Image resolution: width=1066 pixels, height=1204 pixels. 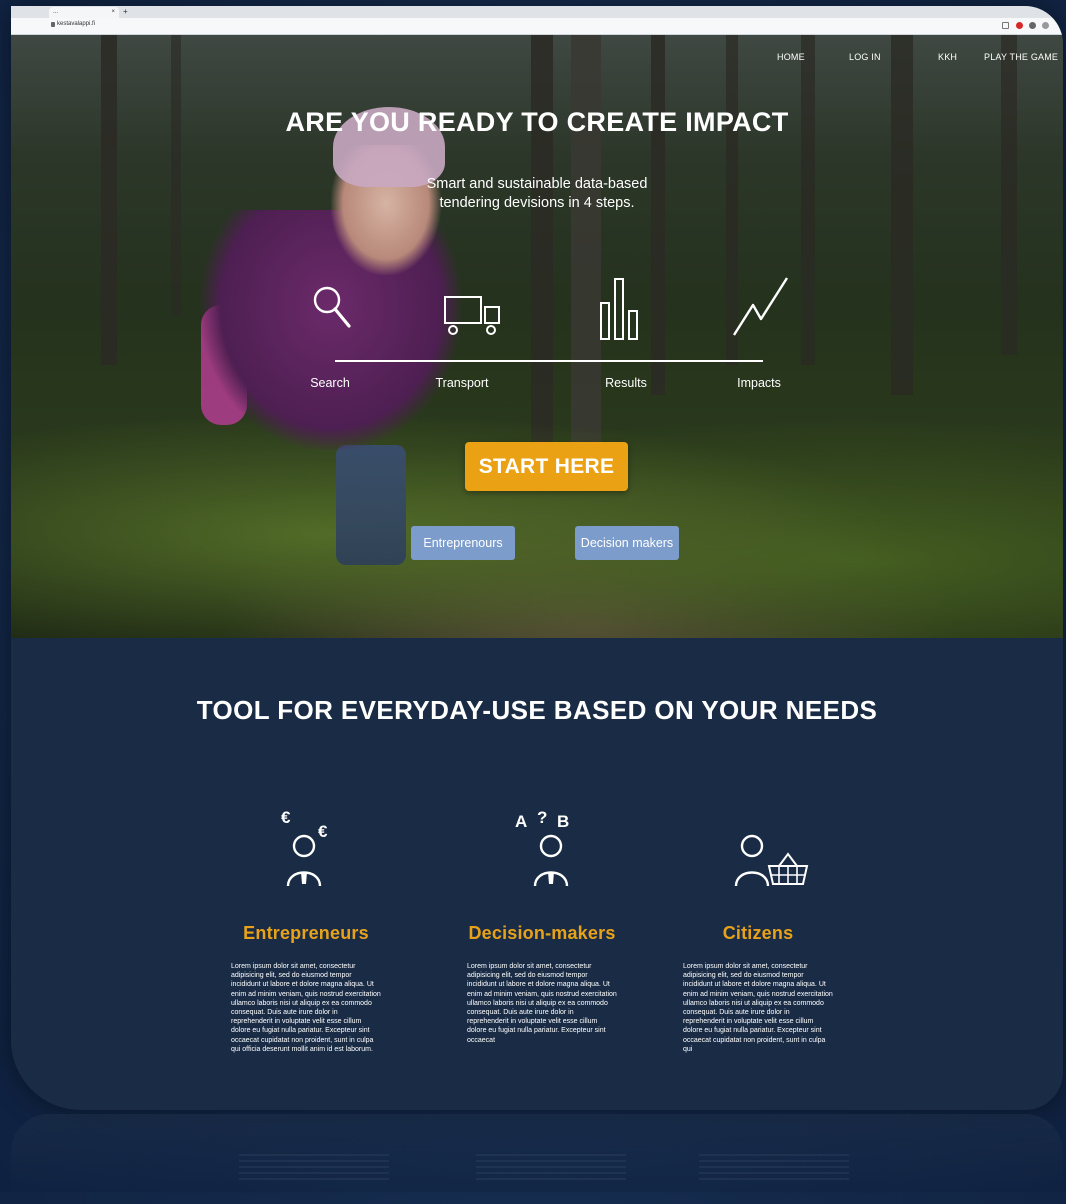 I want to click on new-tab-icon: +, so click(x=125, y=12).